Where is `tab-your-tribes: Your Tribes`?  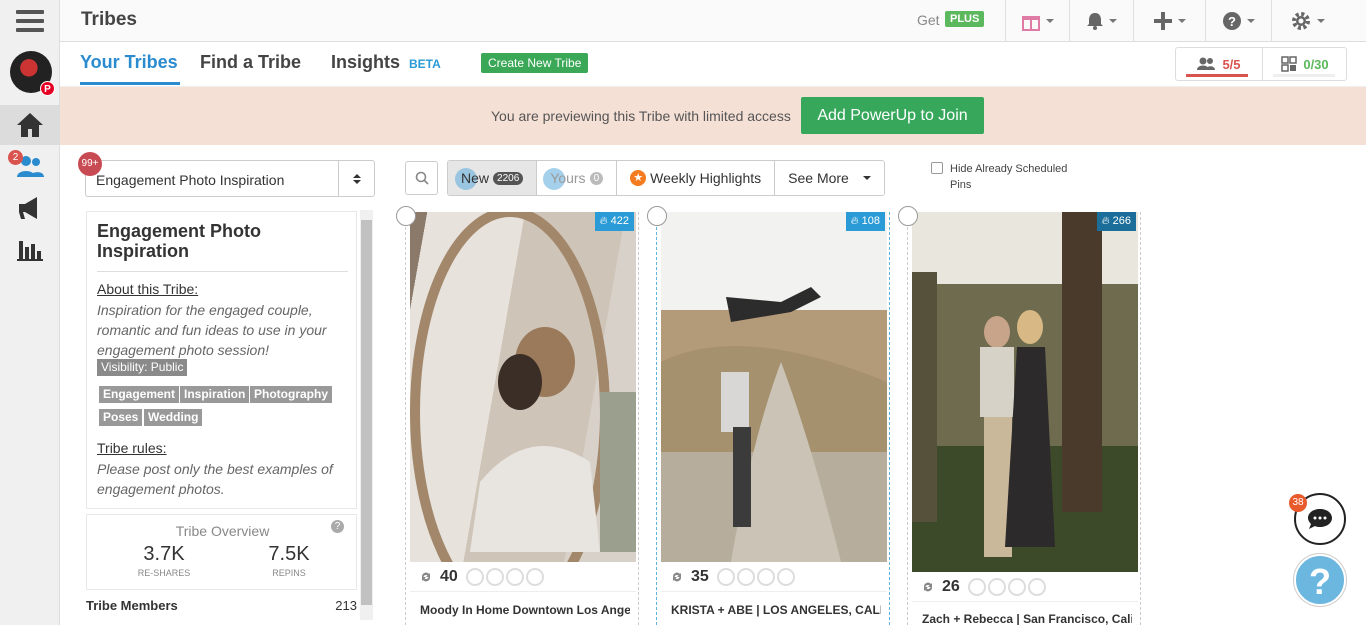 tab-your-tribes: Your Tribes is located at coordinates (129, 62).